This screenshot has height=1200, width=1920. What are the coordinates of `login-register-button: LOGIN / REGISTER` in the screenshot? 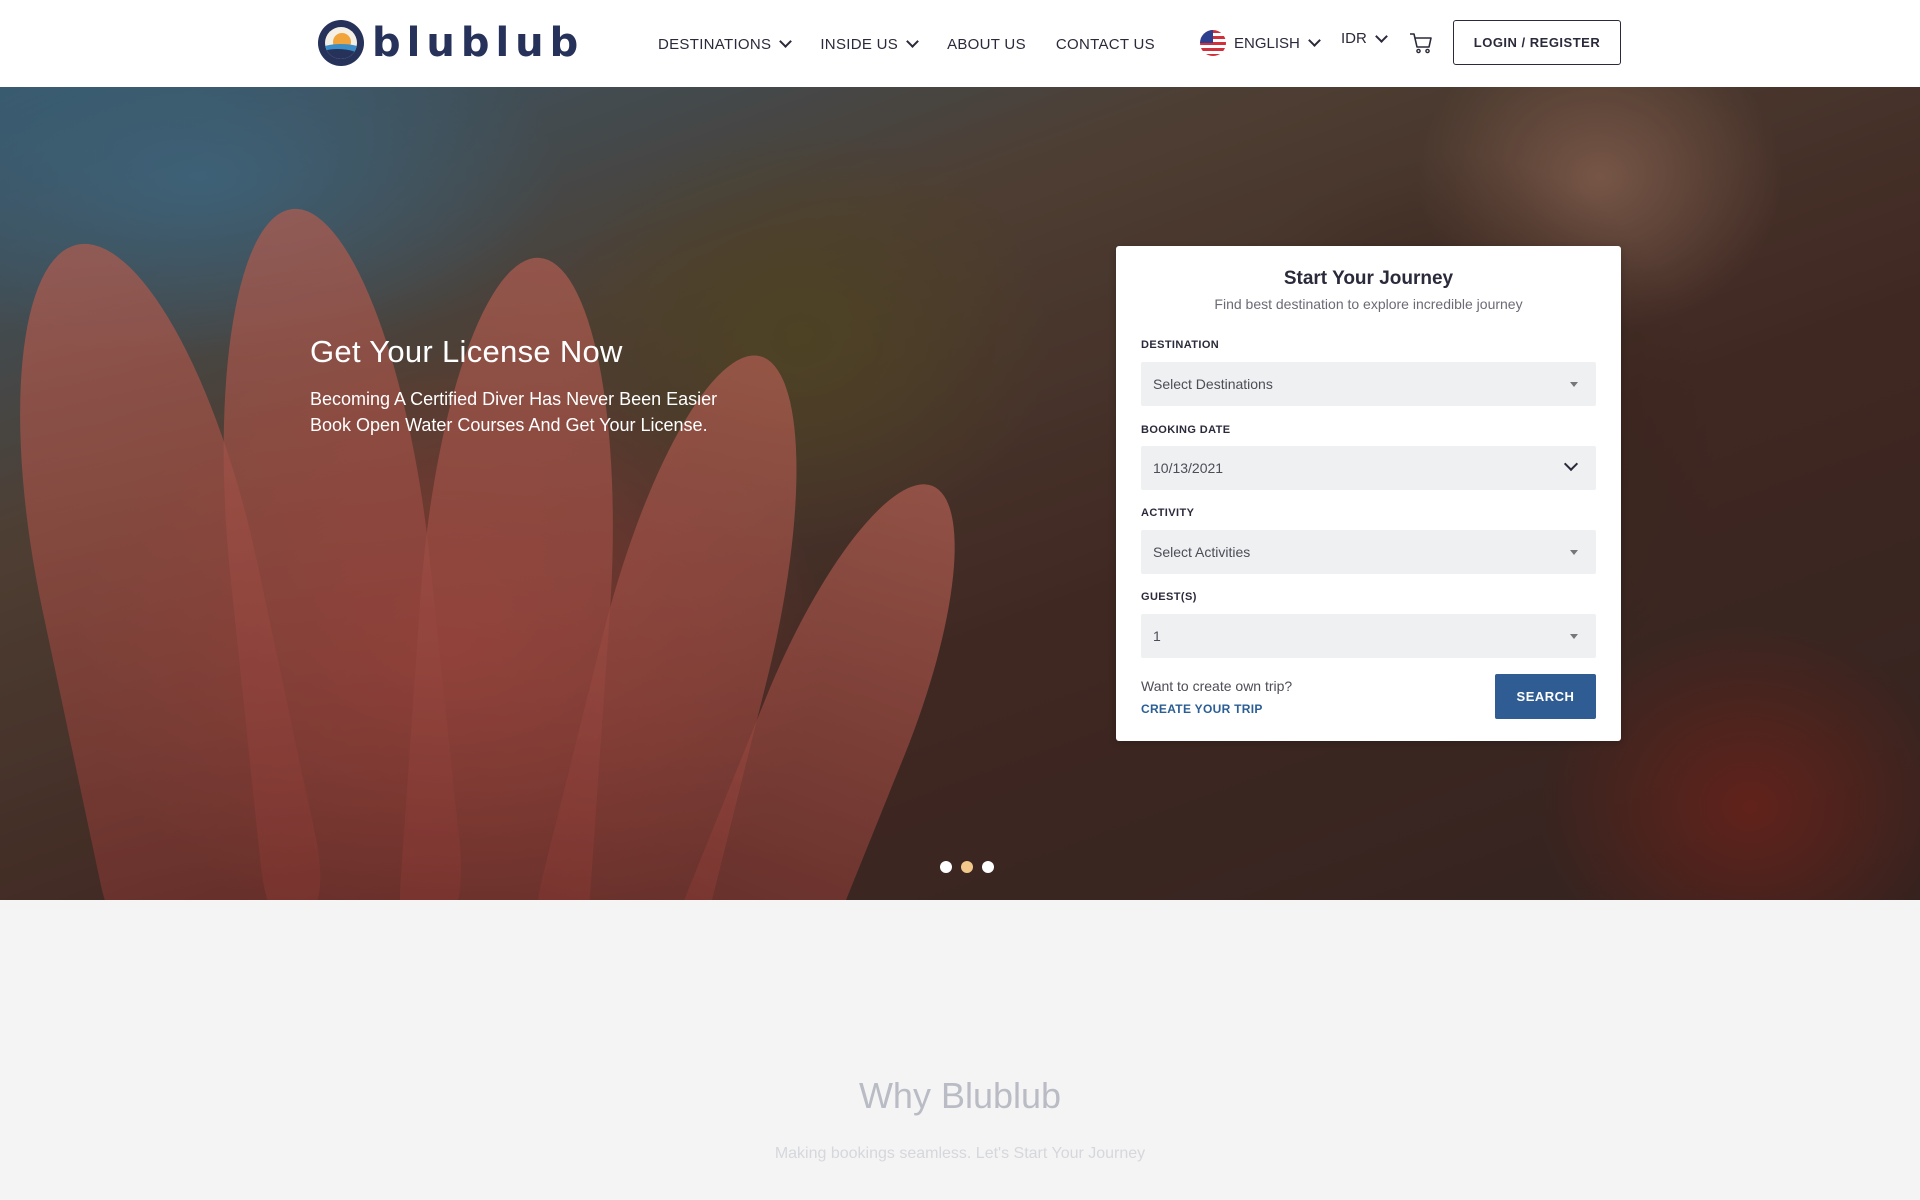 It's located at (1537, 42).